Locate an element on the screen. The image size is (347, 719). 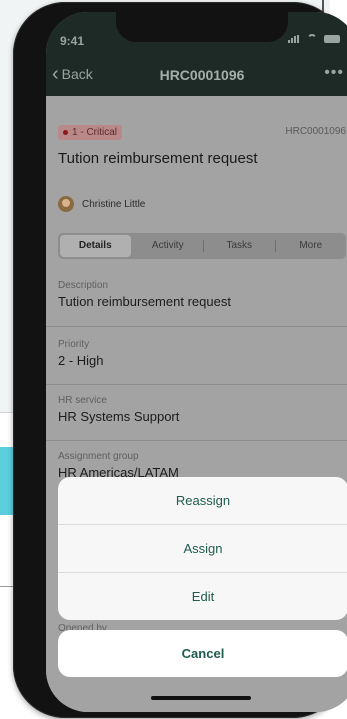
battery-icon is located at coordinates (332, 39).